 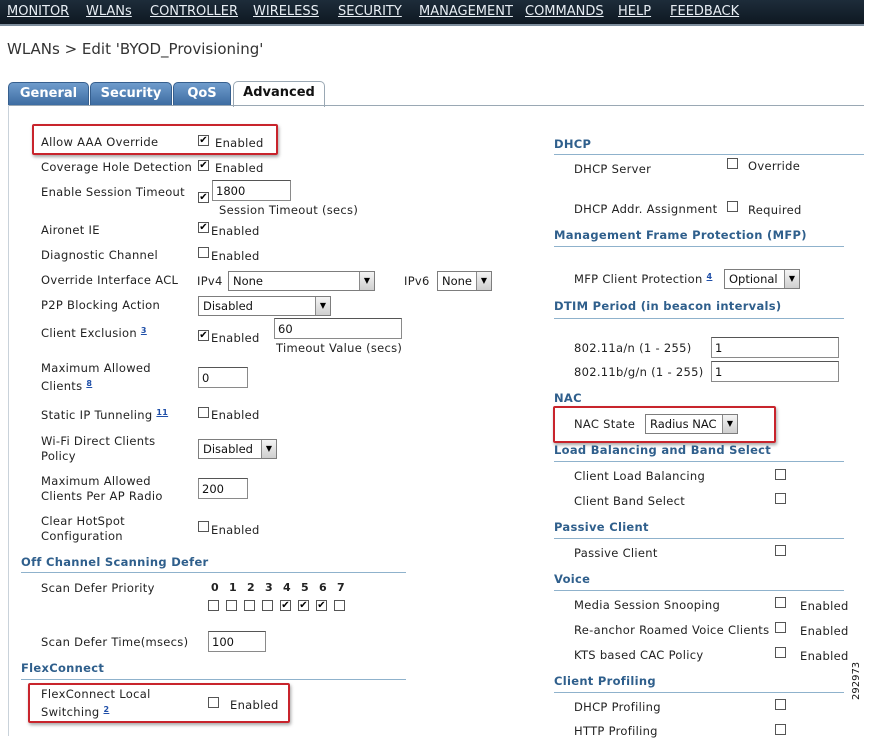 I want to click on static-ip-checkbox, so click(x=203, y=412).